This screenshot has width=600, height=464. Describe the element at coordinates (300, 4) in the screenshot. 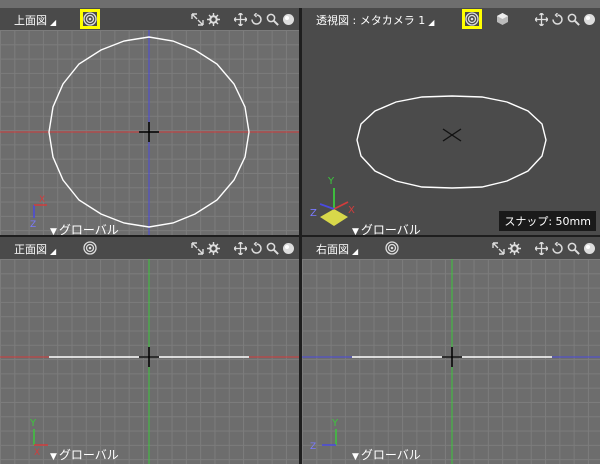

I see `window-top-band` at that location.